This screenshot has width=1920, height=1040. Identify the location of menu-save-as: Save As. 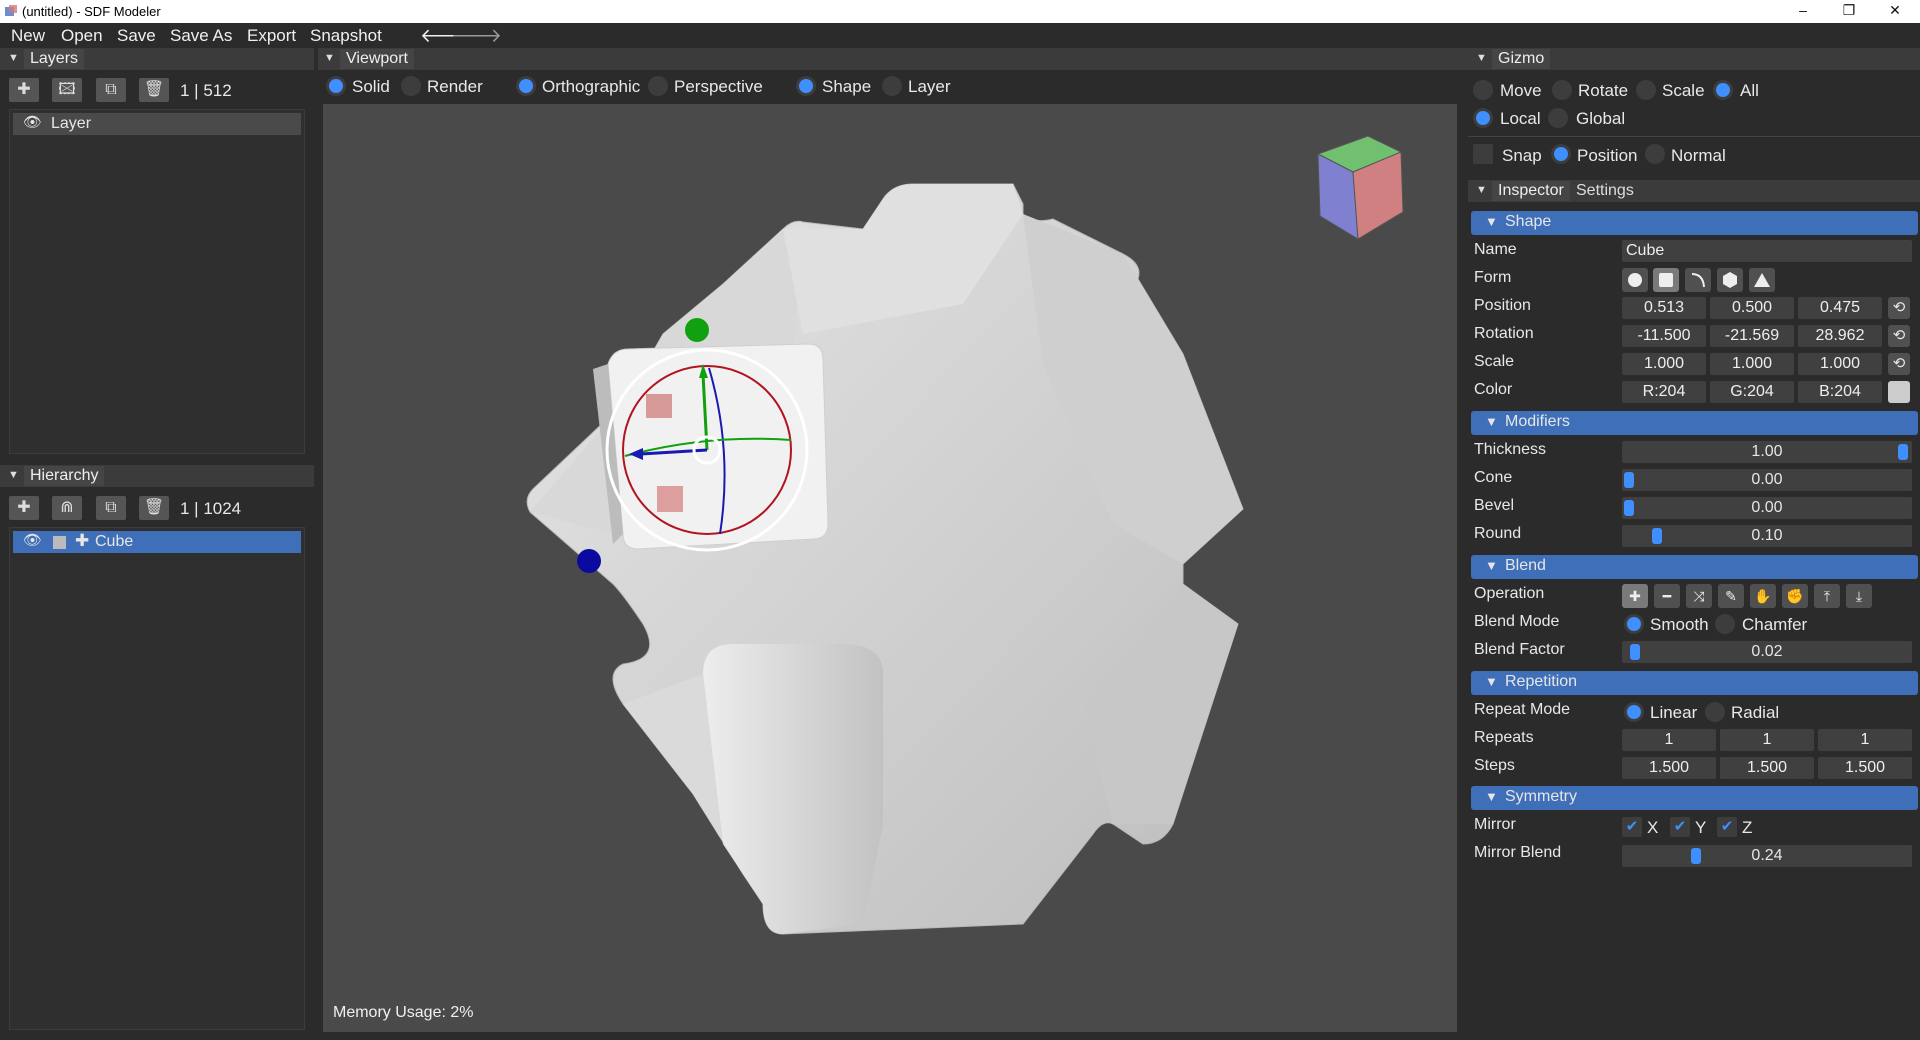
(201, 36).